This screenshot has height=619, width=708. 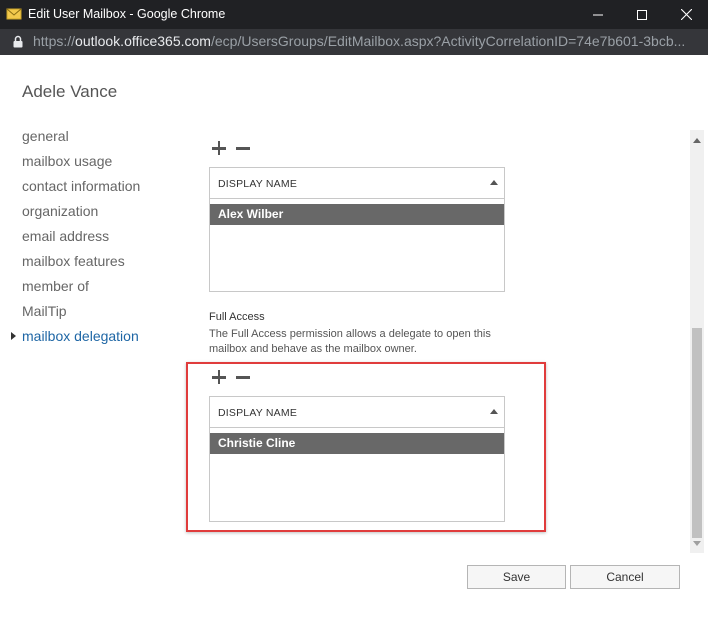 I want to click on scroll-up-icon, so click(x=697, y=140).